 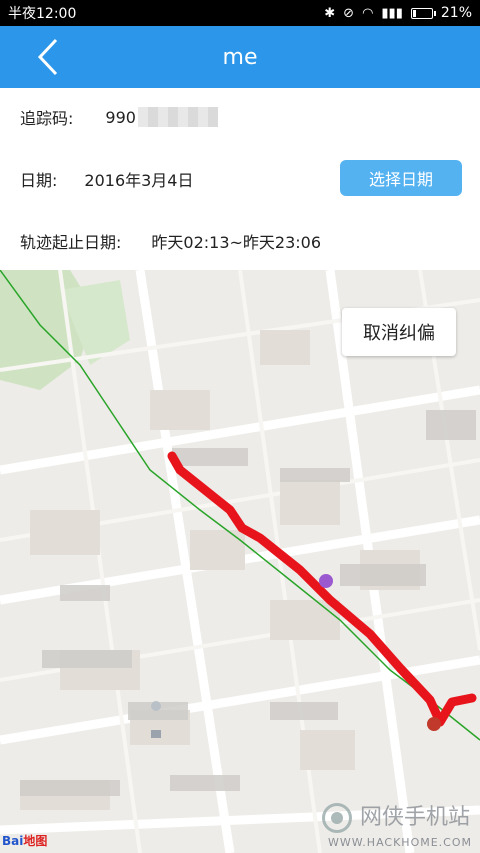 I want to click on track-range-label: 轨迹起止日期:, so click(x=71, y=242).